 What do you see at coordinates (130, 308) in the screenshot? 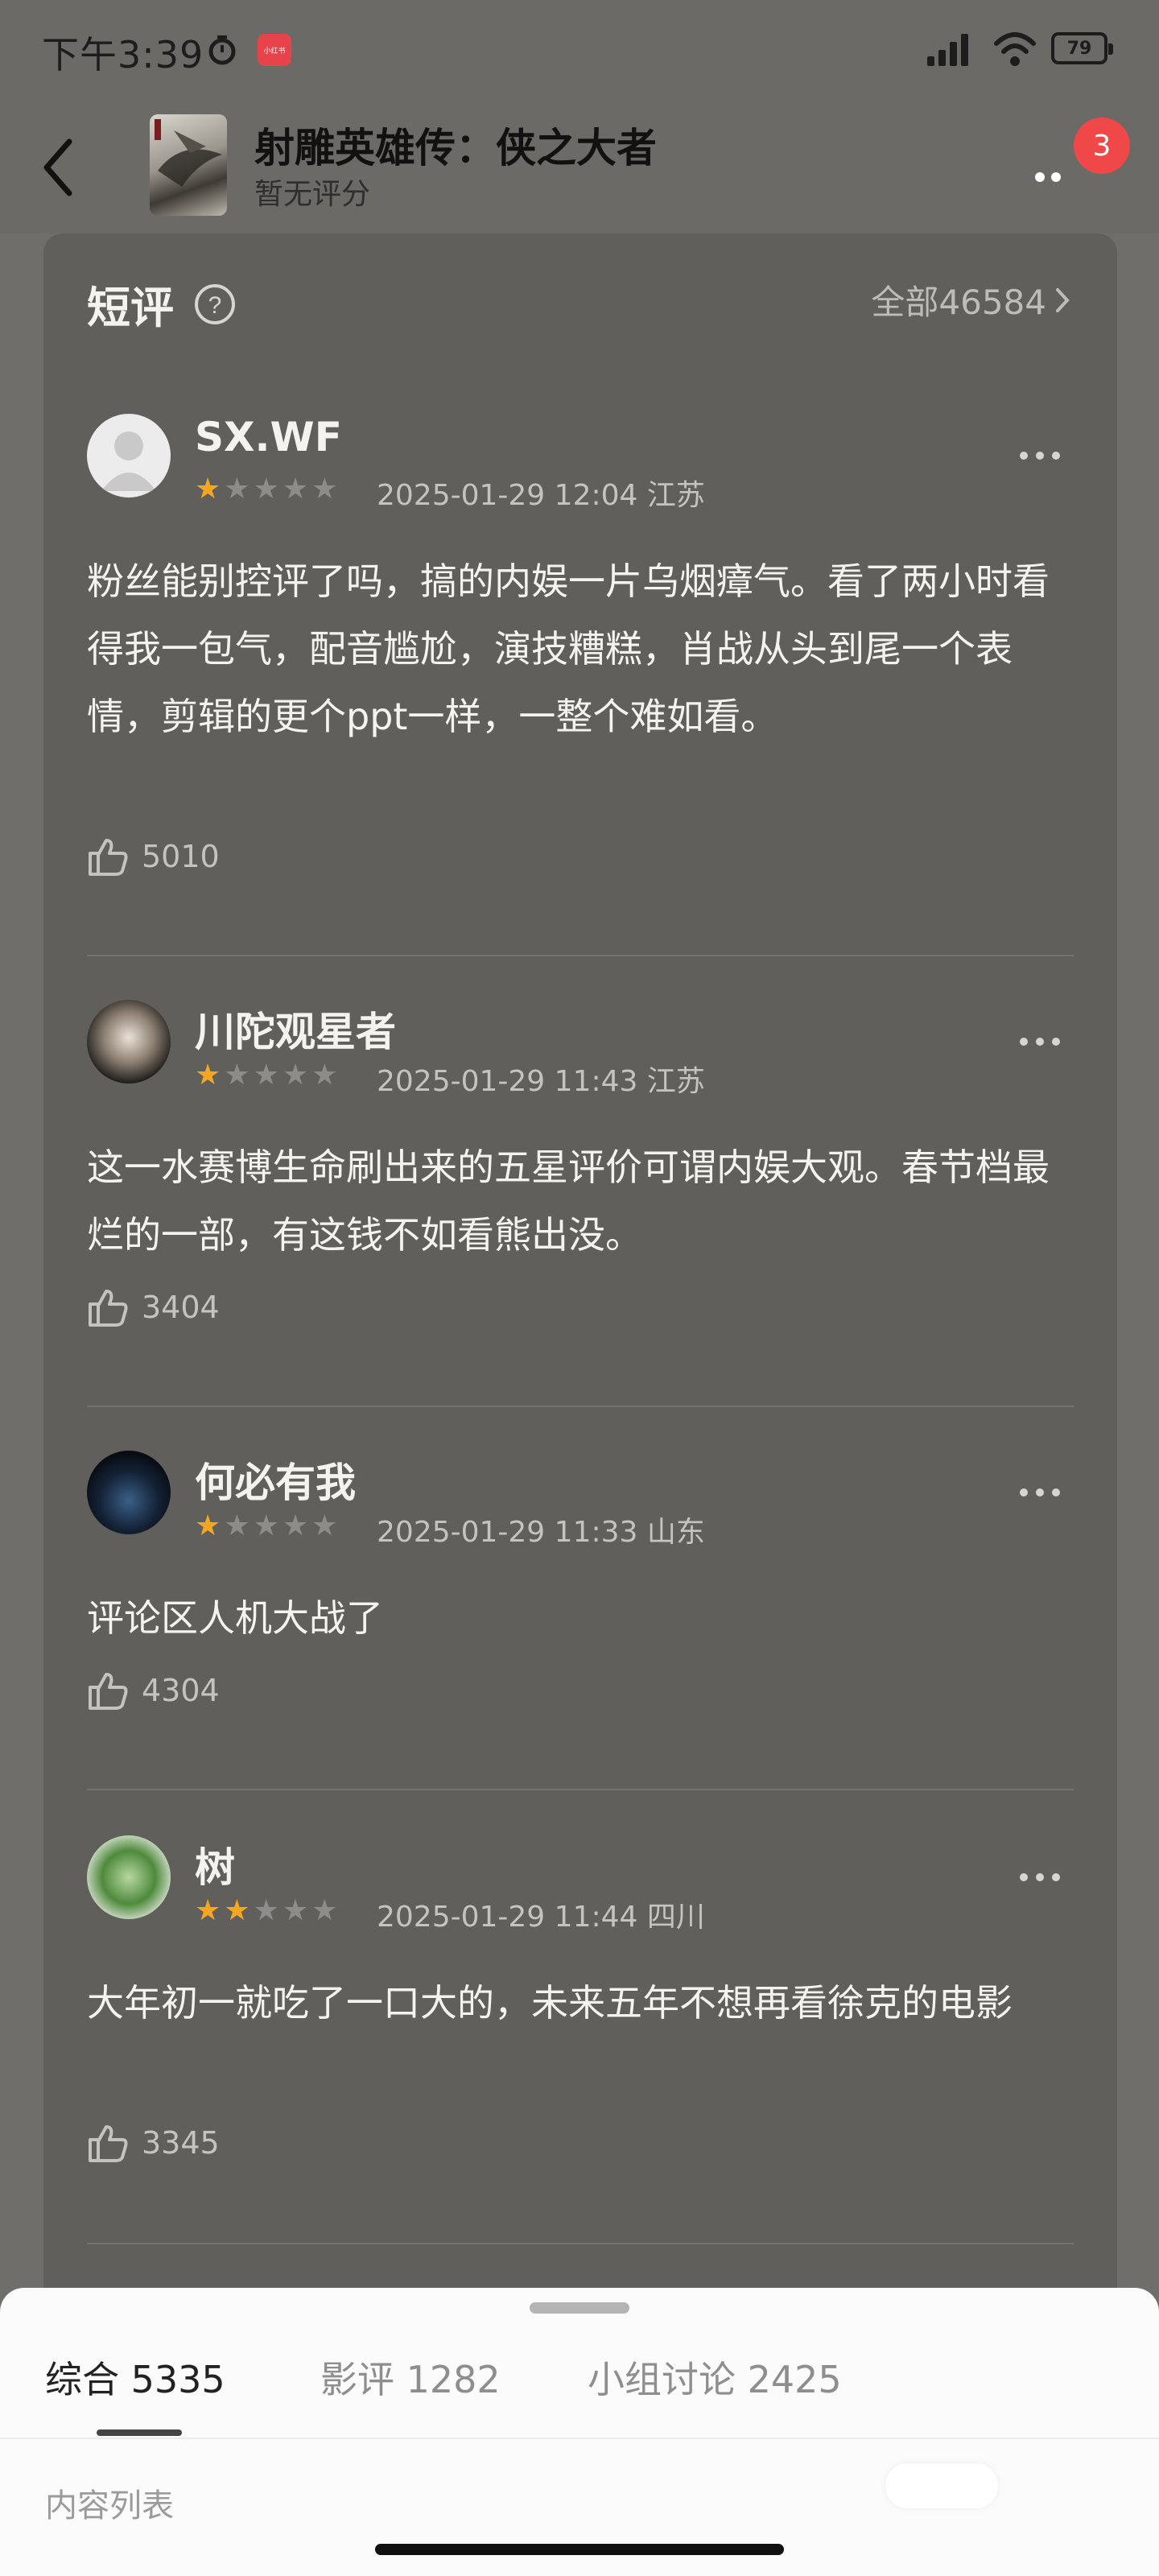
I see `section-title: 短评` at bounding box center [130, 308].